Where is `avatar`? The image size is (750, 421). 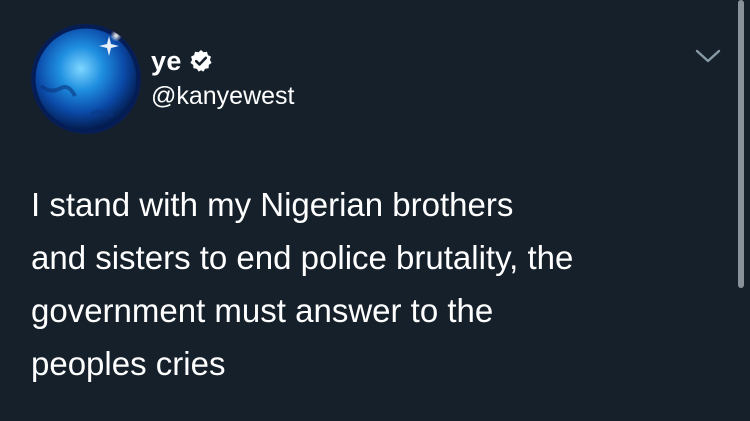
avatar is located at coordinates (86, 79).